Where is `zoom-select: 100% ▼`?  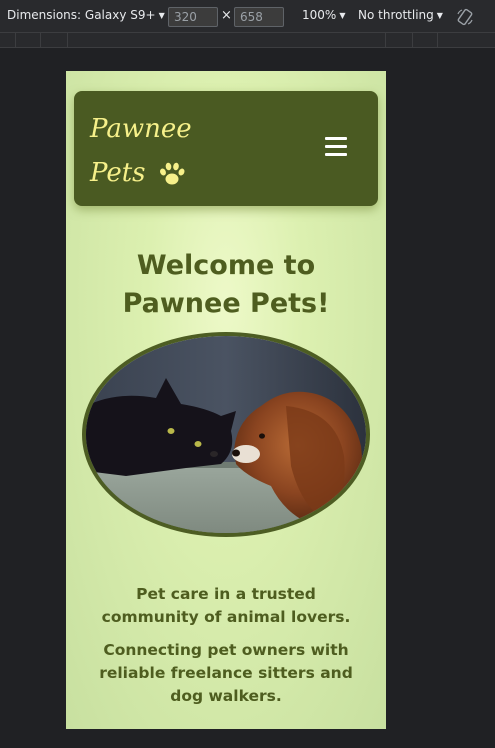 zoom-select: 100% ▼ is located at coordinates (323, 15).